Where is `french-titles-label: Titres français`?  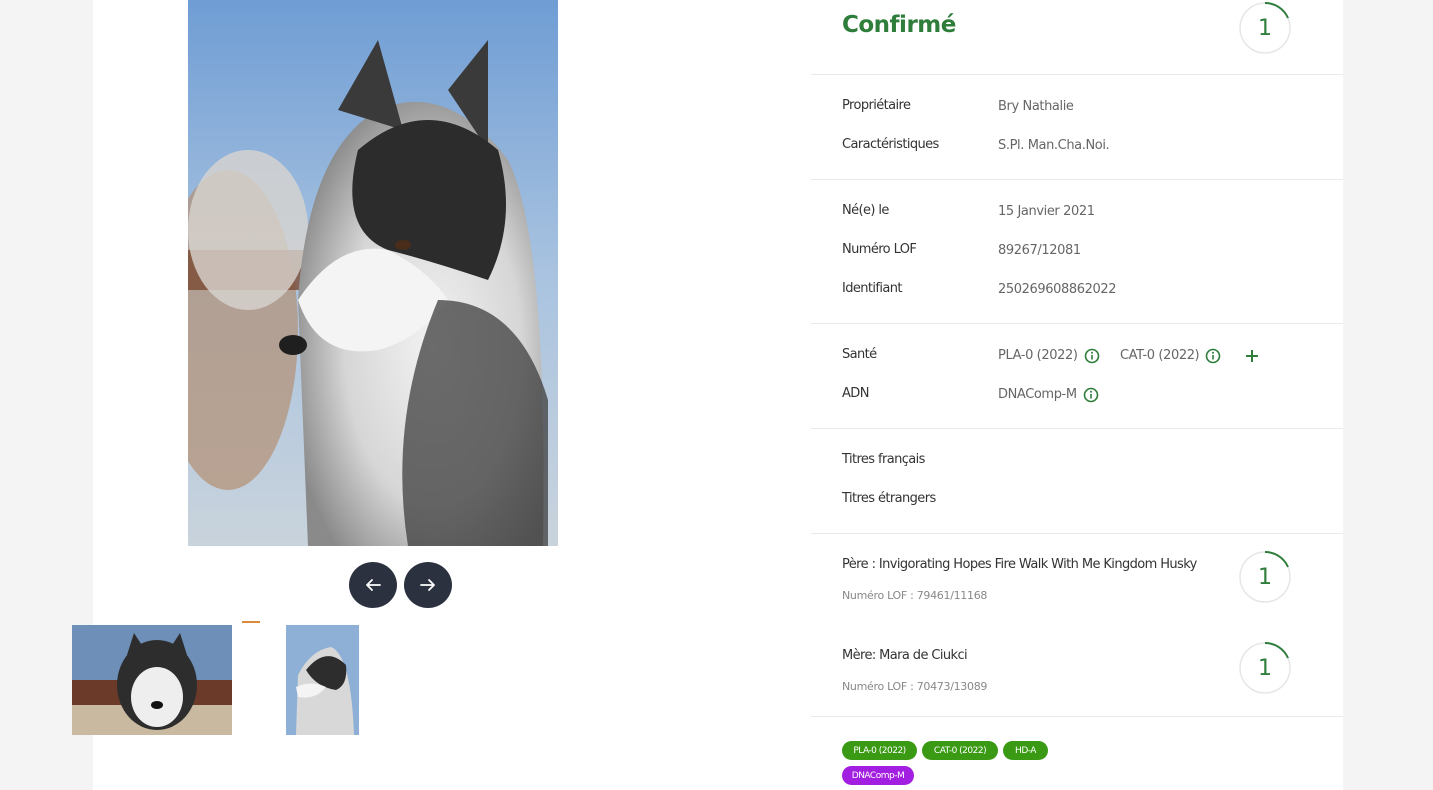
french-titles-label: Titres français is located at coordinates (883, 459).